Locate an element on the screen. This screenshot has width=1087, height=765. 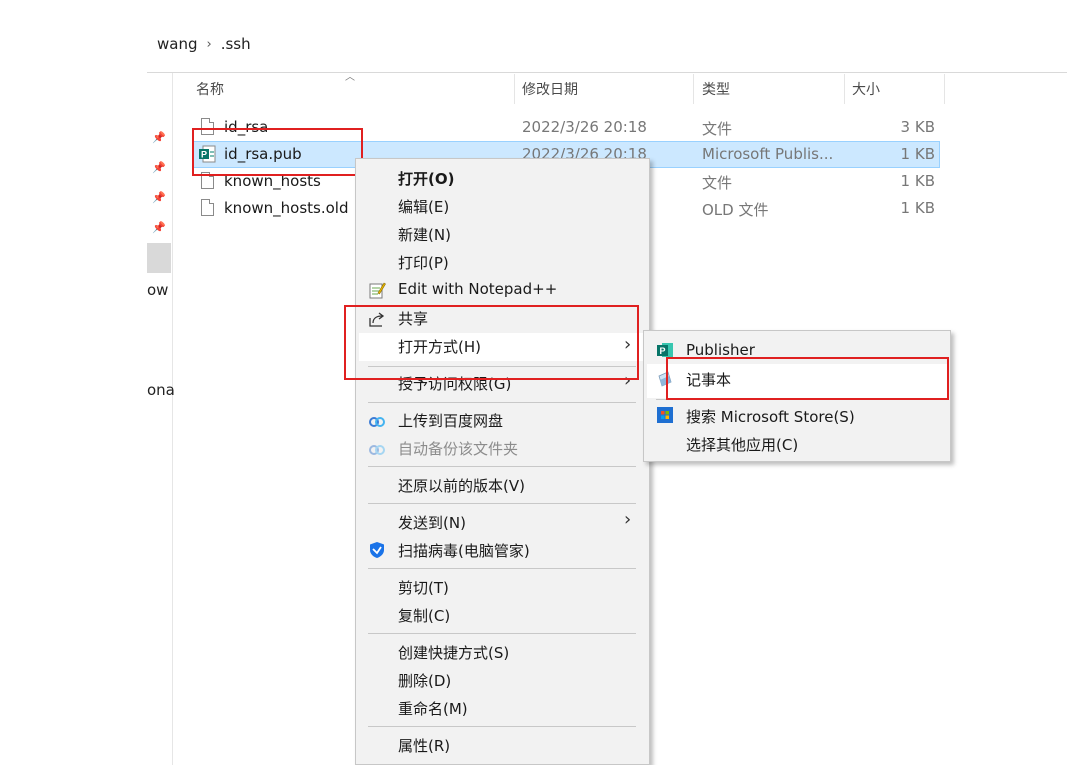
menu-item-send-to: 发送到(N) is located at coordinates (432, 522).